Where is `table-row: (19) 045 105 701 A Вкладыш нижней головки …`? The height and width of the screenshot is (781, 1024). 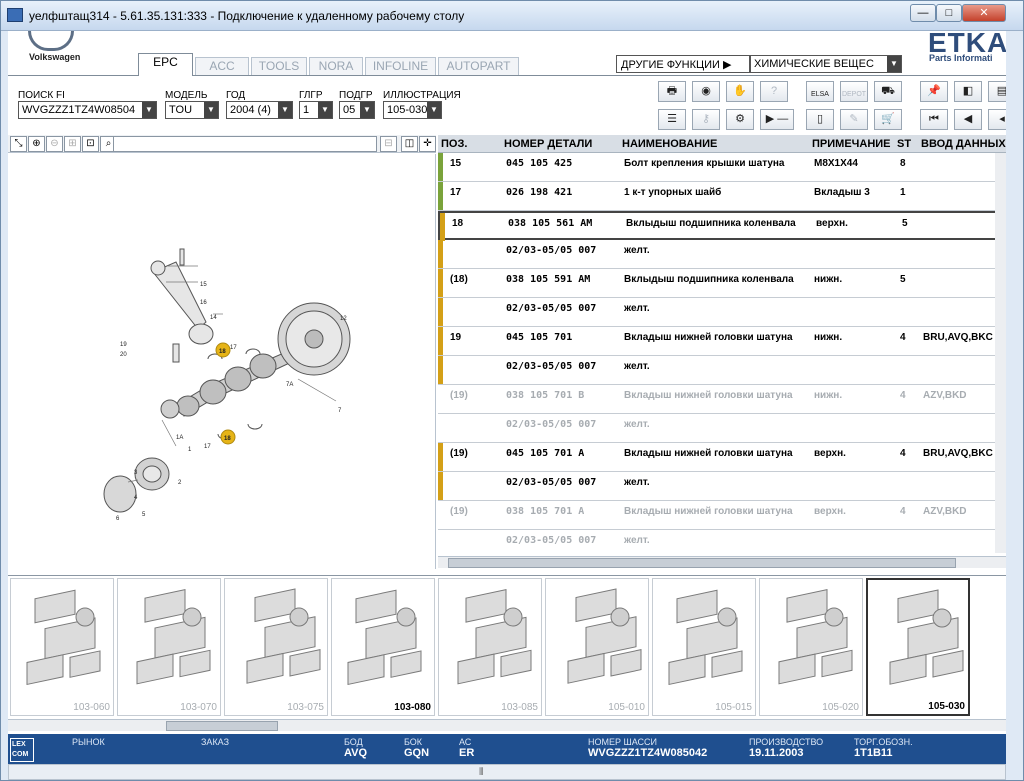 table-row: (19) 045 105 701 A Вкладыш нижней головки … is located at coordinates (722, 457).